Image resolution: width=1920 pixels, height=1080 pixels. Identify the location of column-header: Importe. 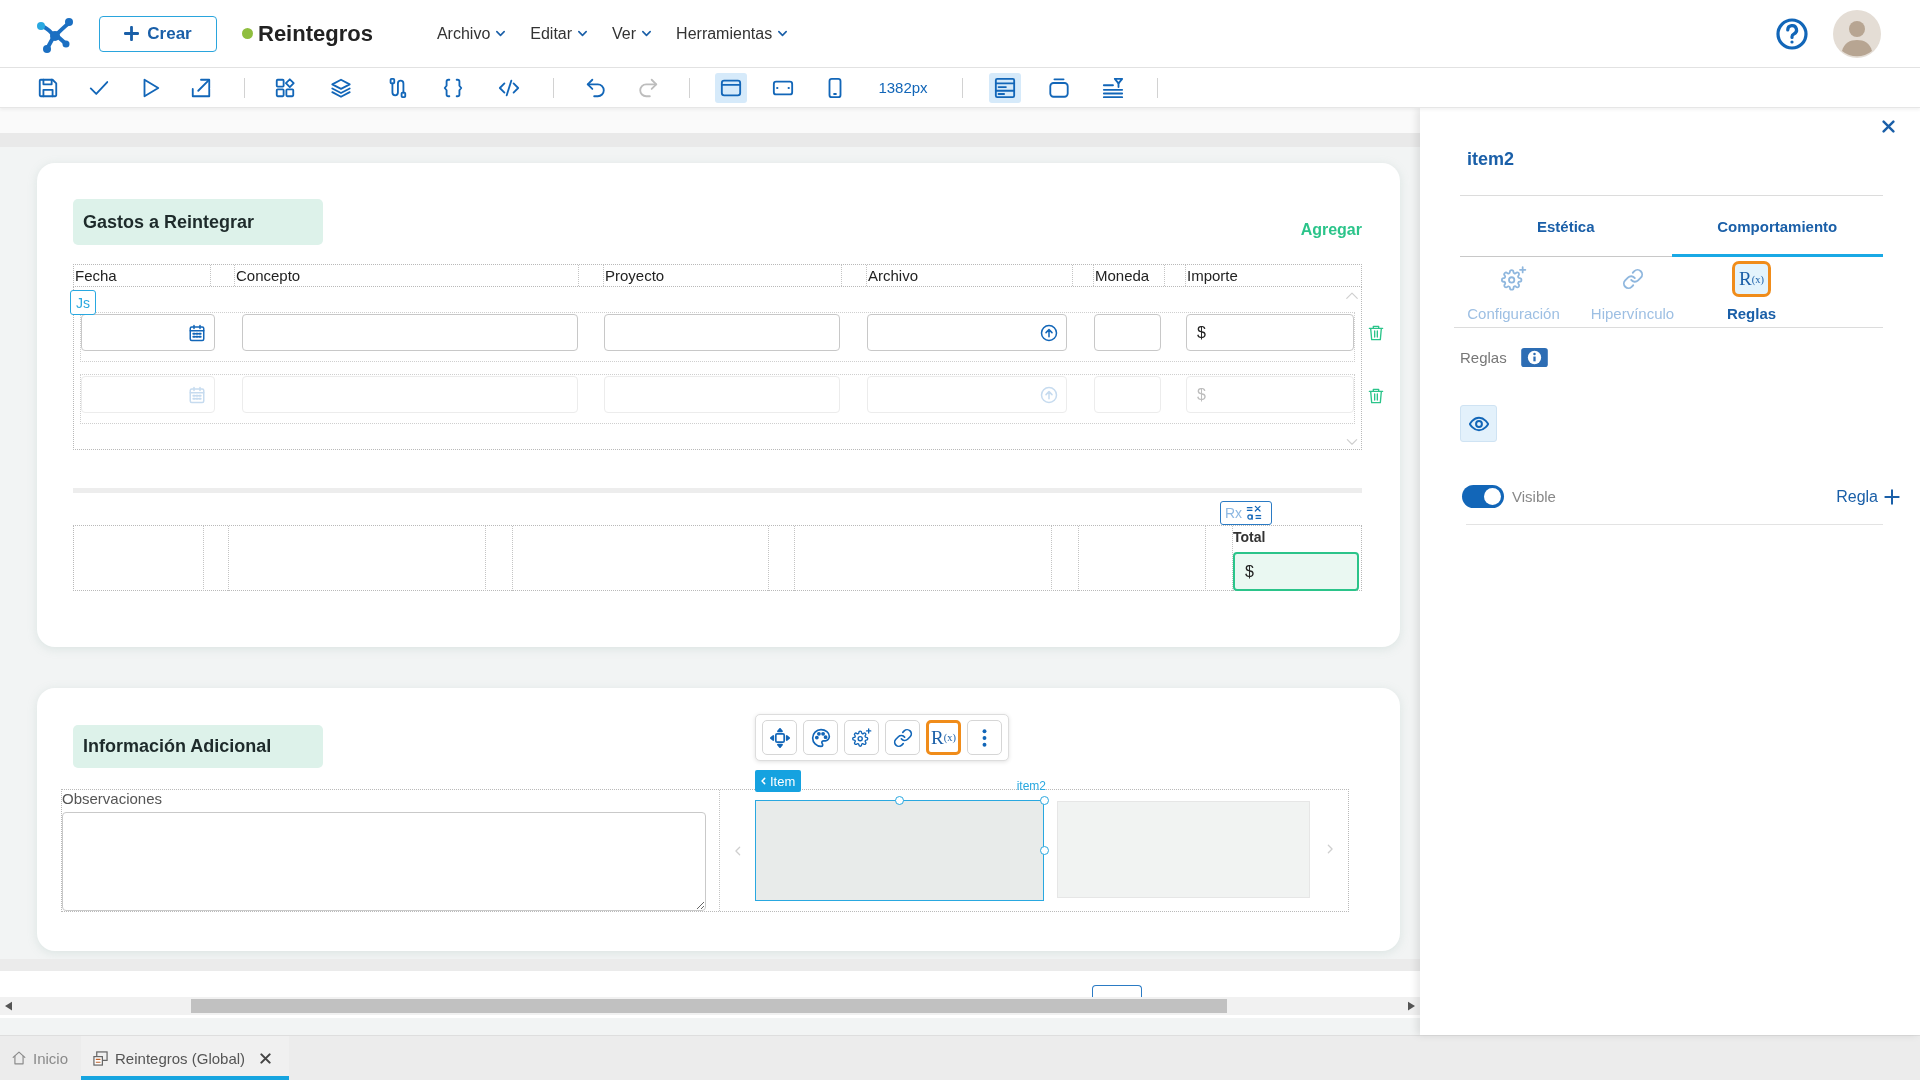
(1212, 276).